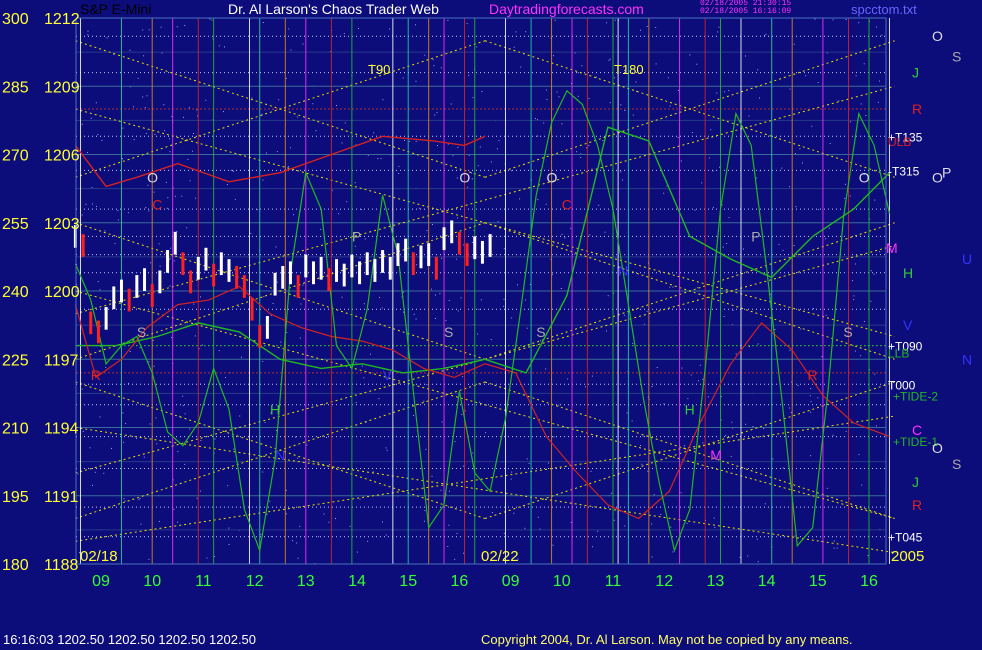 This screenshot has width=982, height=650. What do you see at coordinates (566, 9) in the screenshot?
I see `site-link: Daytradingforecasts.com` at bounding box center [566, 9].